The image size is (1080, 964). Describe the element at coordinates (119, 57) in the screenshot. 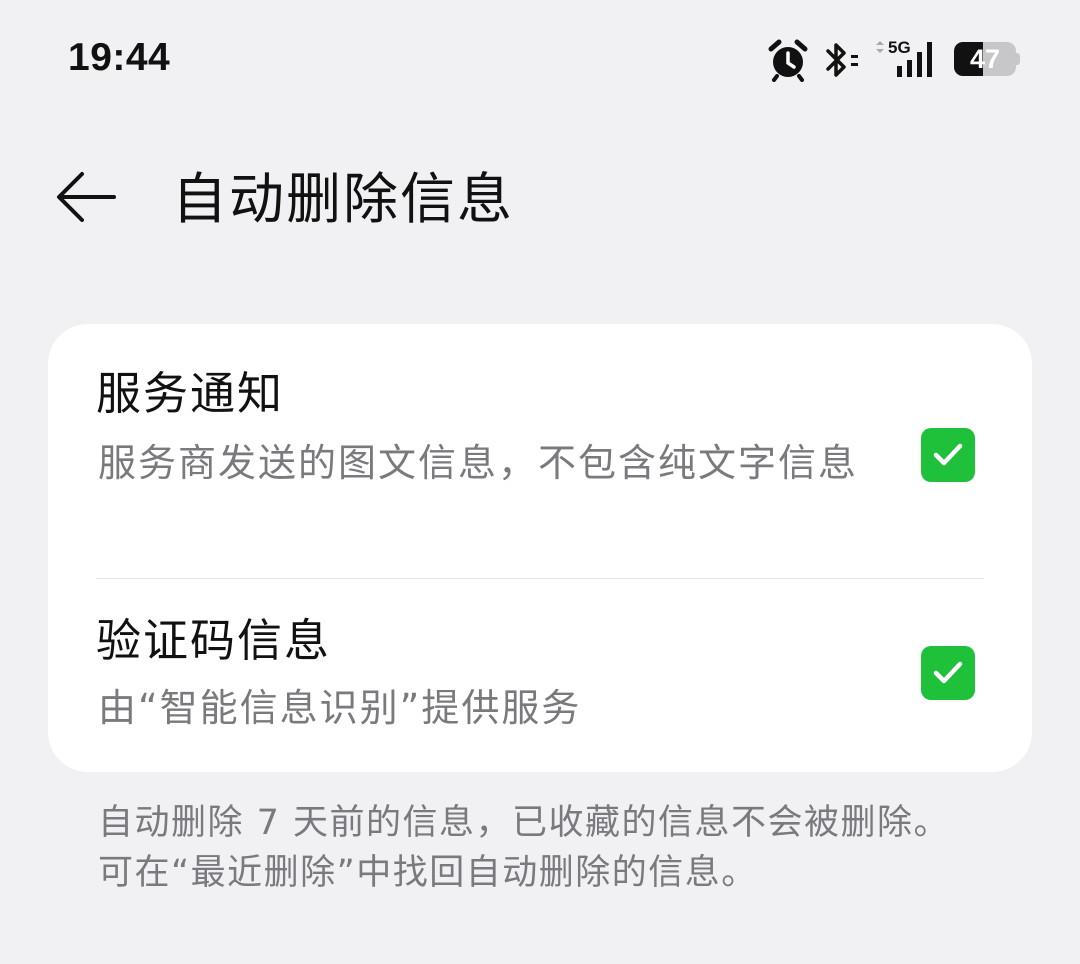

I see `status-time: 19:44` at that location.